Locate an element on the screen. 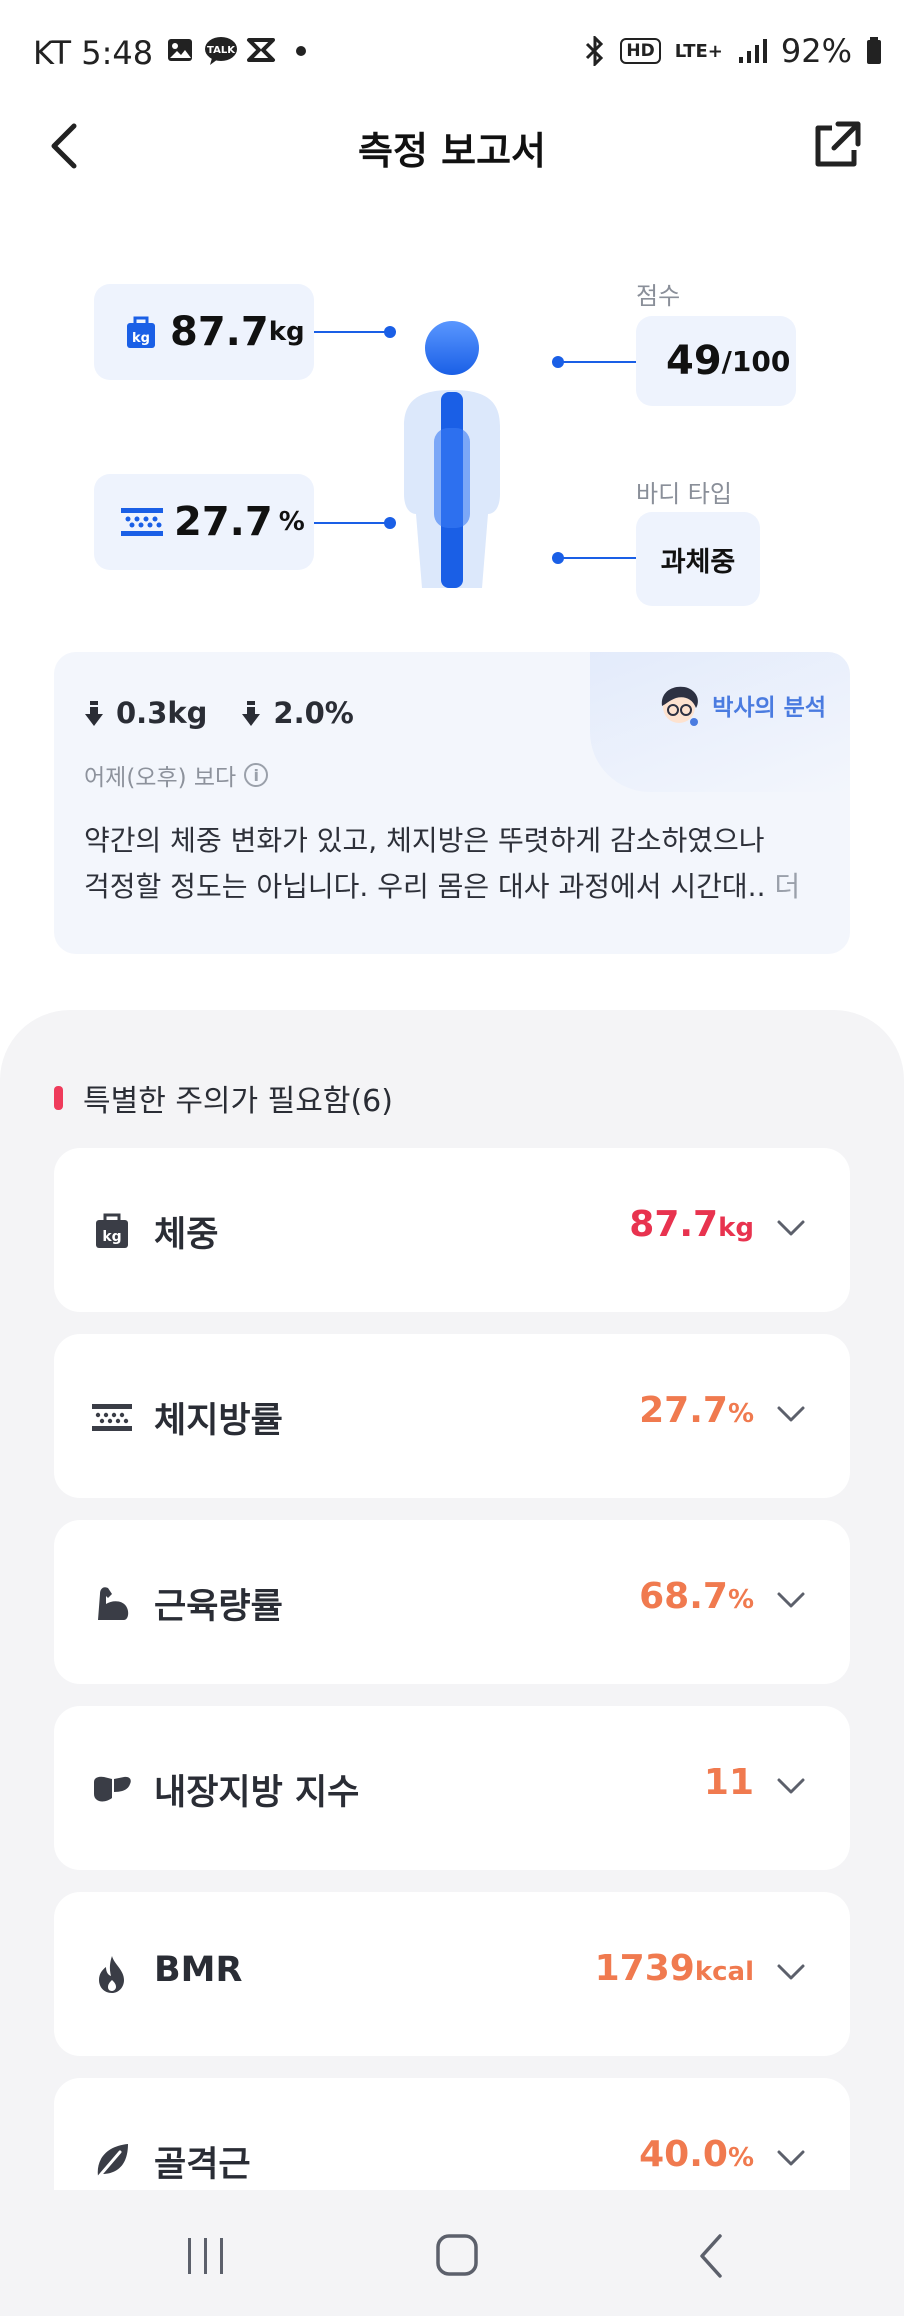 This screenshot has width=904, height=2316. flame-icon is located at coordinates (111, 1974).